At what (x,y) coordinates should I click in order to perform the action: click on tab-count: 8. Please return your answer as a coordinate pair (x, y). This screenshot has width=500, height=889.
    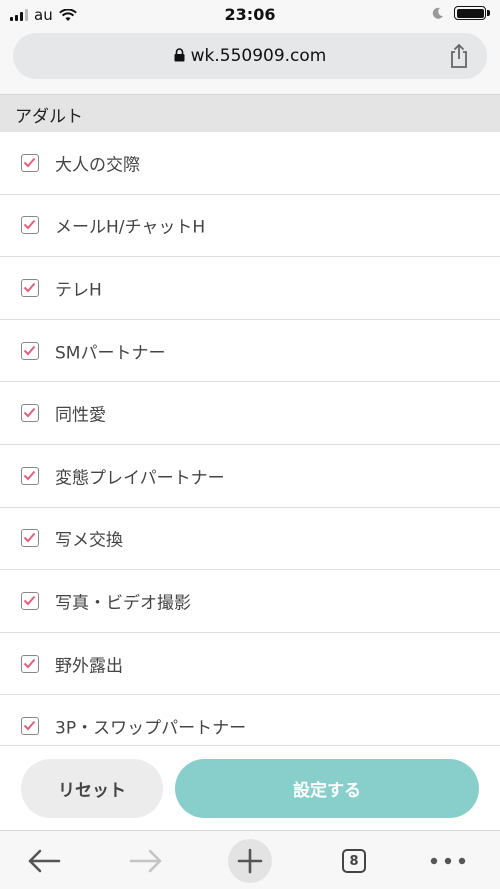
    Looking at the image, I should click on (354, 861).